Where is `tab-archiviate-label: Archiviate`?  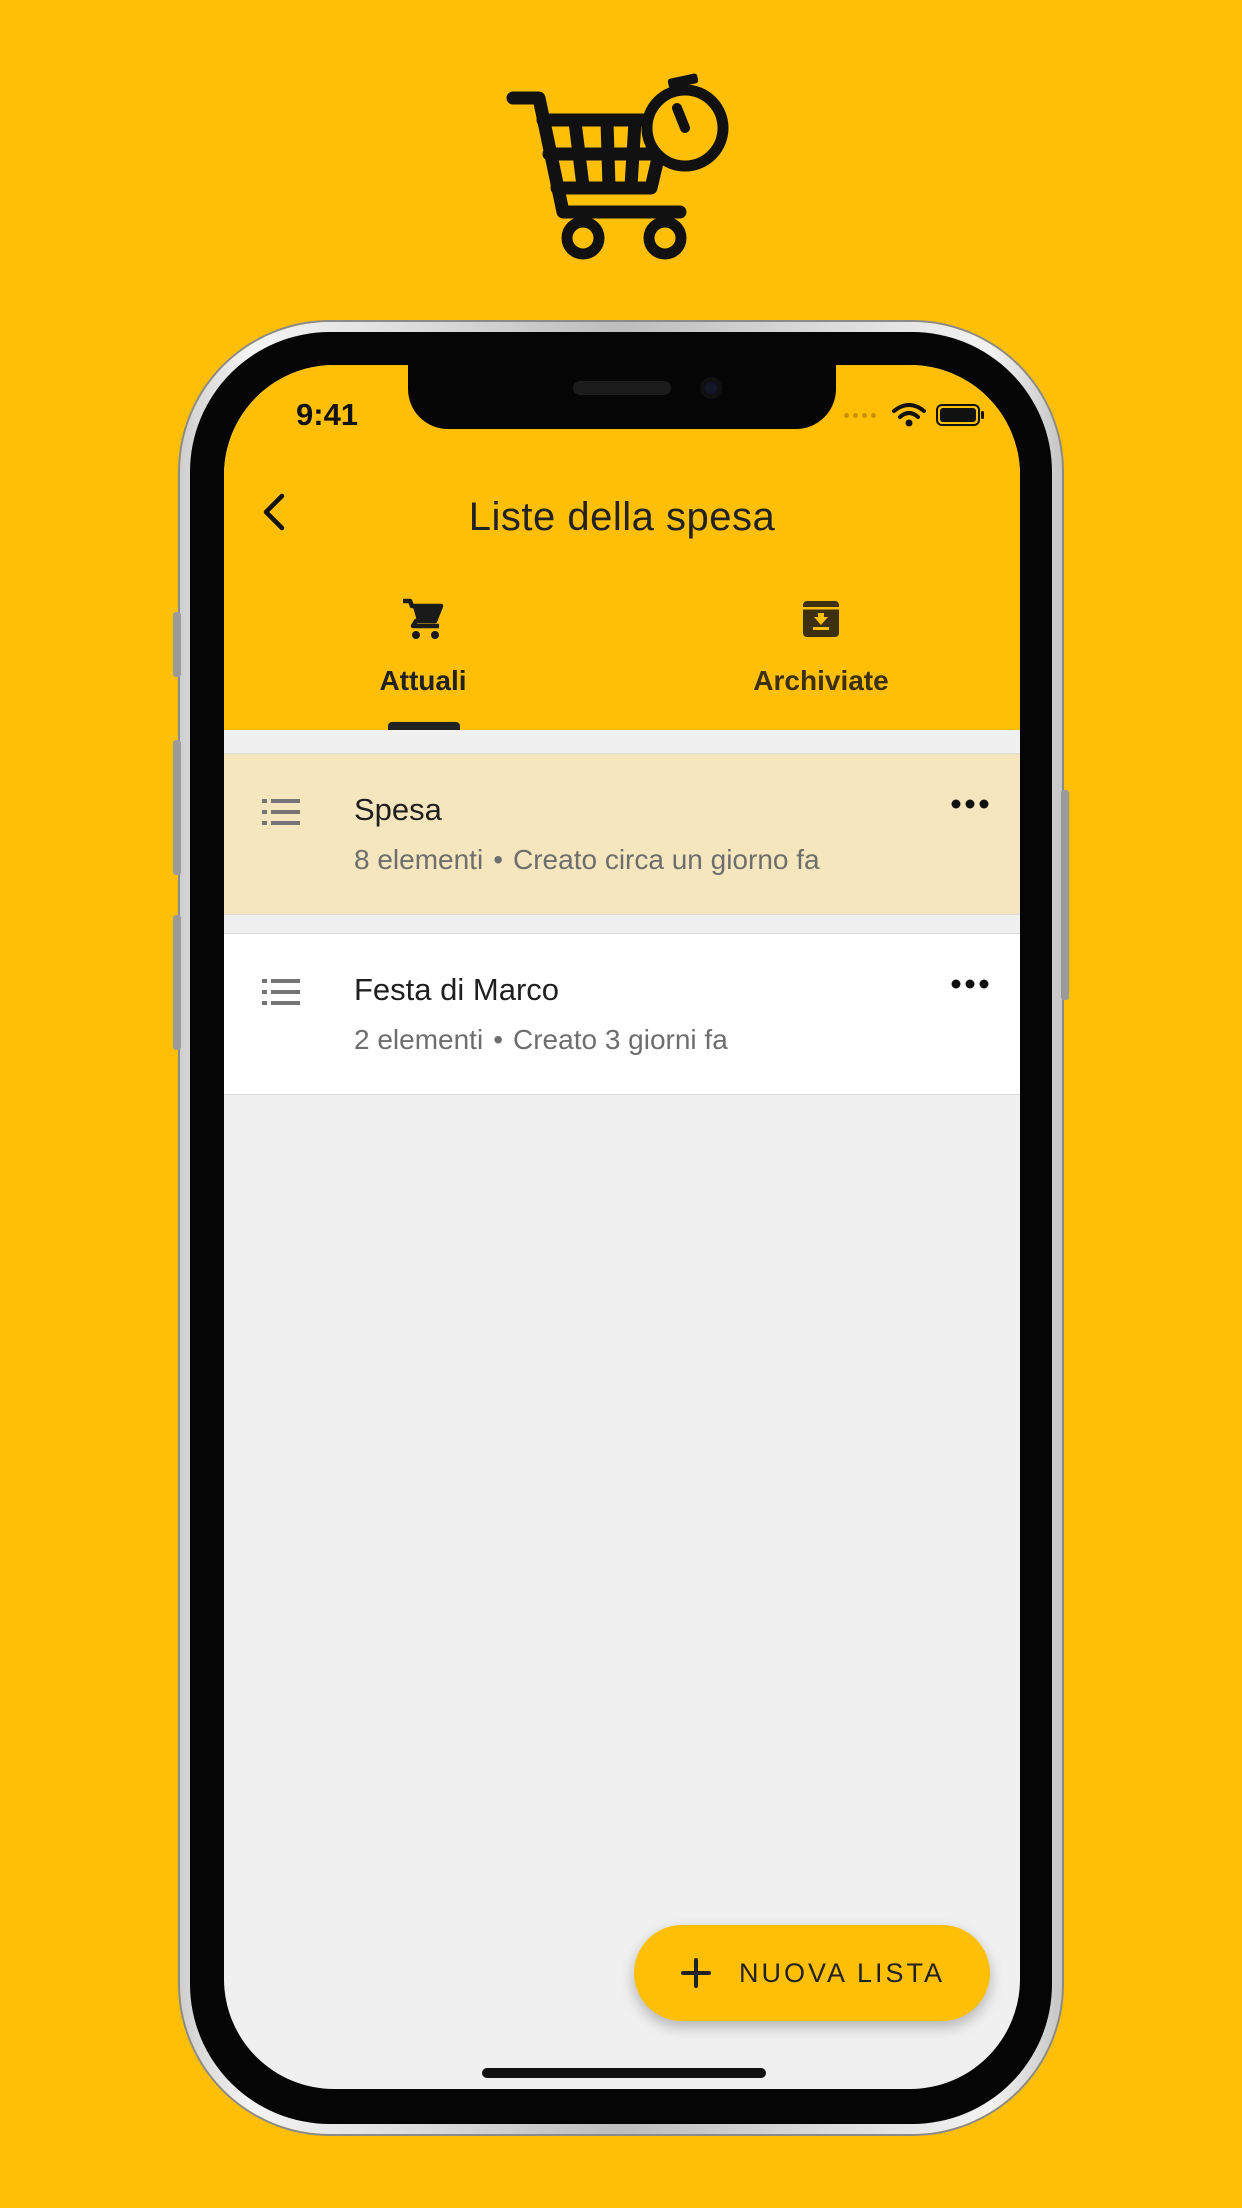 tab-archiviate-label: Archiviate is located at coordinates (821, 680).